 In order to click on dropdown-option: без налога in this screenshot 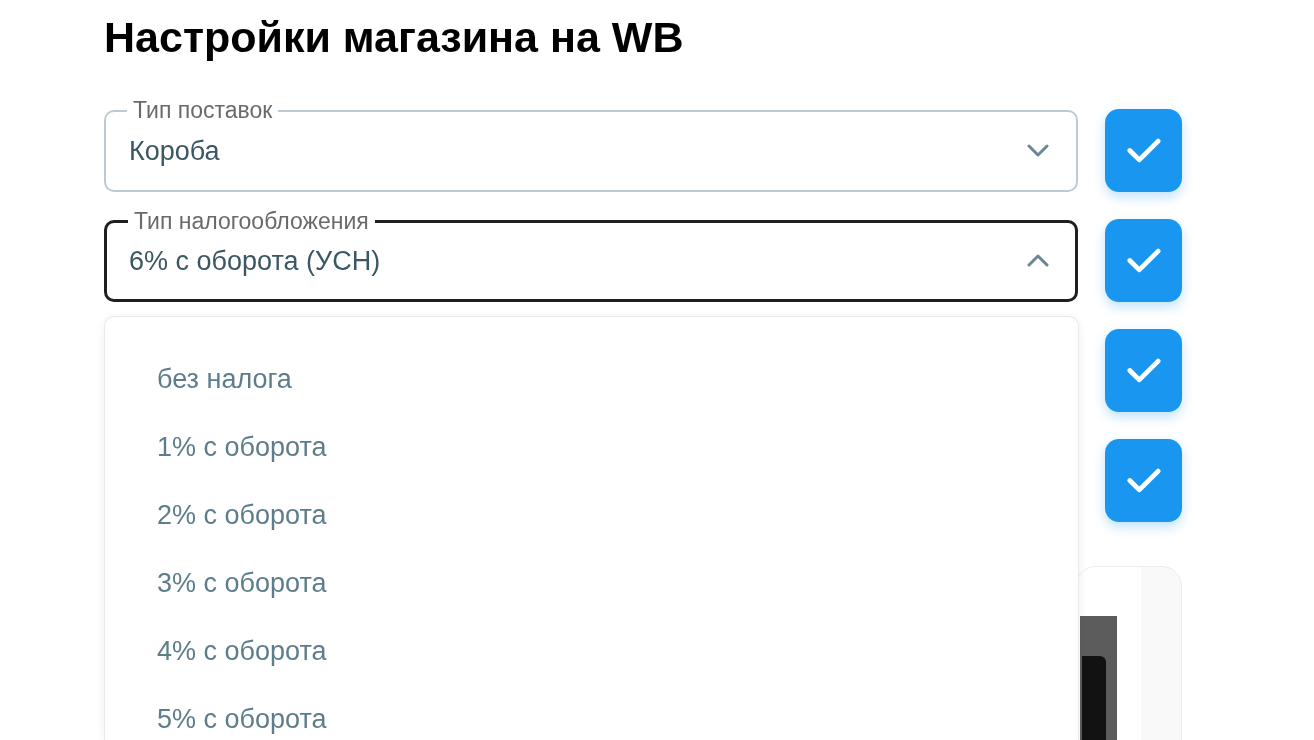, I will do `click(591, 379)`.